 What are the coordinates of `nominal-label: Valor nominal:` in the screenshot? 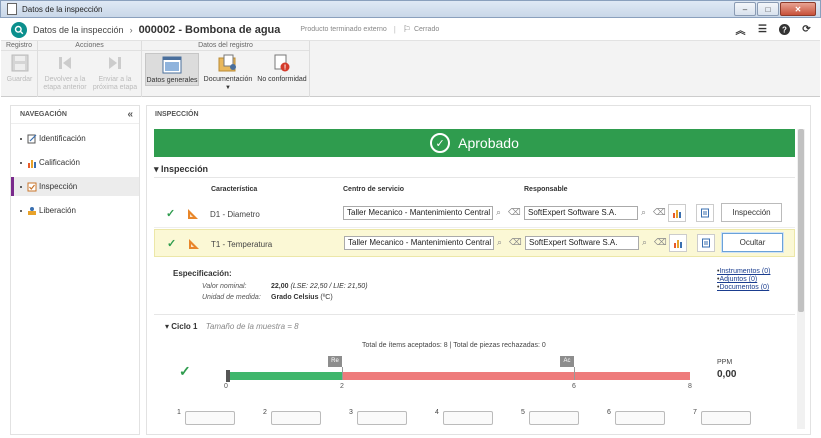 It's located at (224, 286).